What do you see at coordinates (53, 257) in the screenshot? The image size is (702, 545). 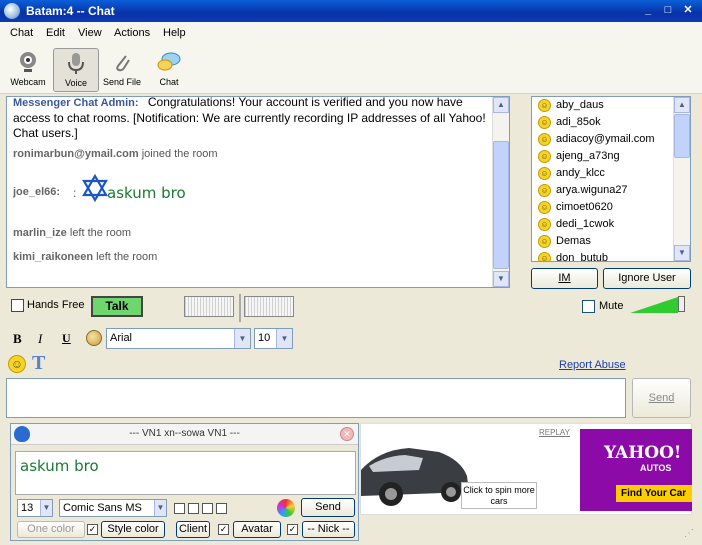 I see `event-user: kimi_raikoneen` at bounding box center [53, 257].